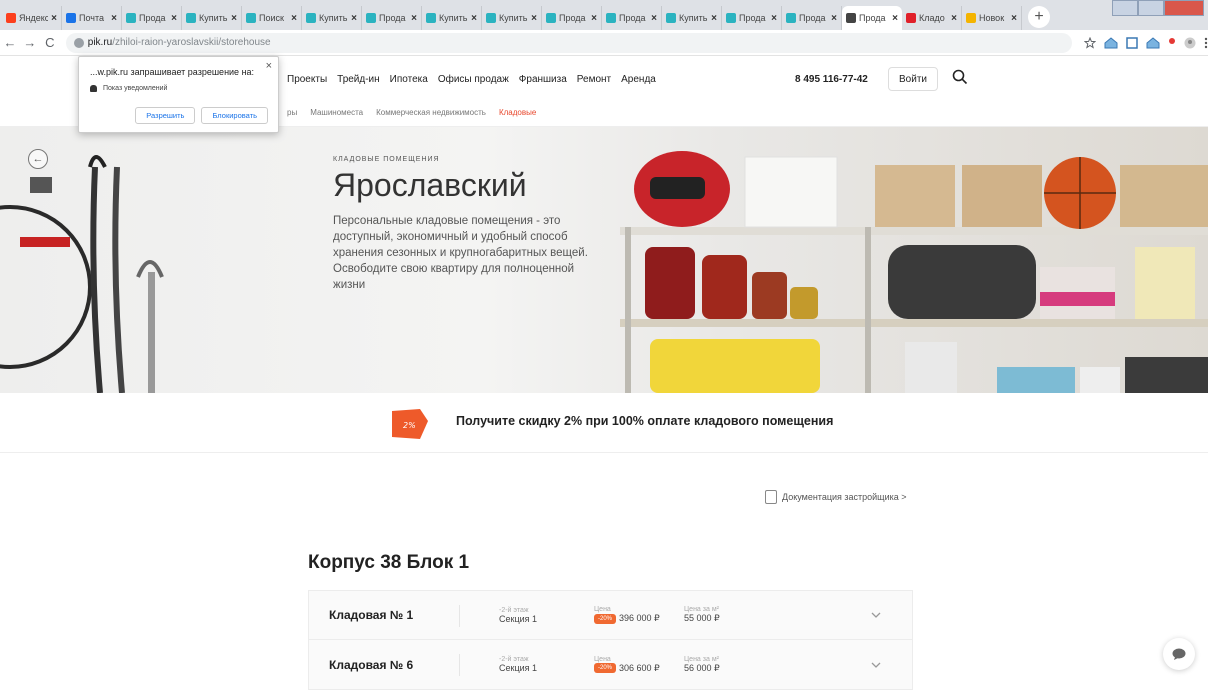 The image size is (1208, 690). I want to click on browser-tab: Поиск ×, so click(272, 18).